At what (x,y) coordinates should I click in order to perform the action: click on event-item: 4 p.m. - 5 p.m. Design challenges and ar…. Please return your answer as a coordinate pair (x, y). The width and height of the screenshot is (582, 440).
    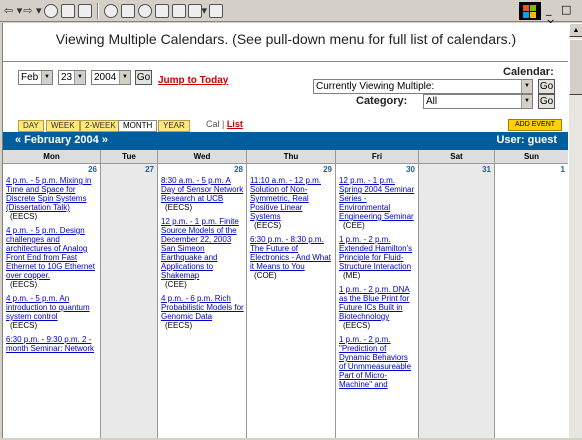
    Looking at the image, I should click on (52, 257).